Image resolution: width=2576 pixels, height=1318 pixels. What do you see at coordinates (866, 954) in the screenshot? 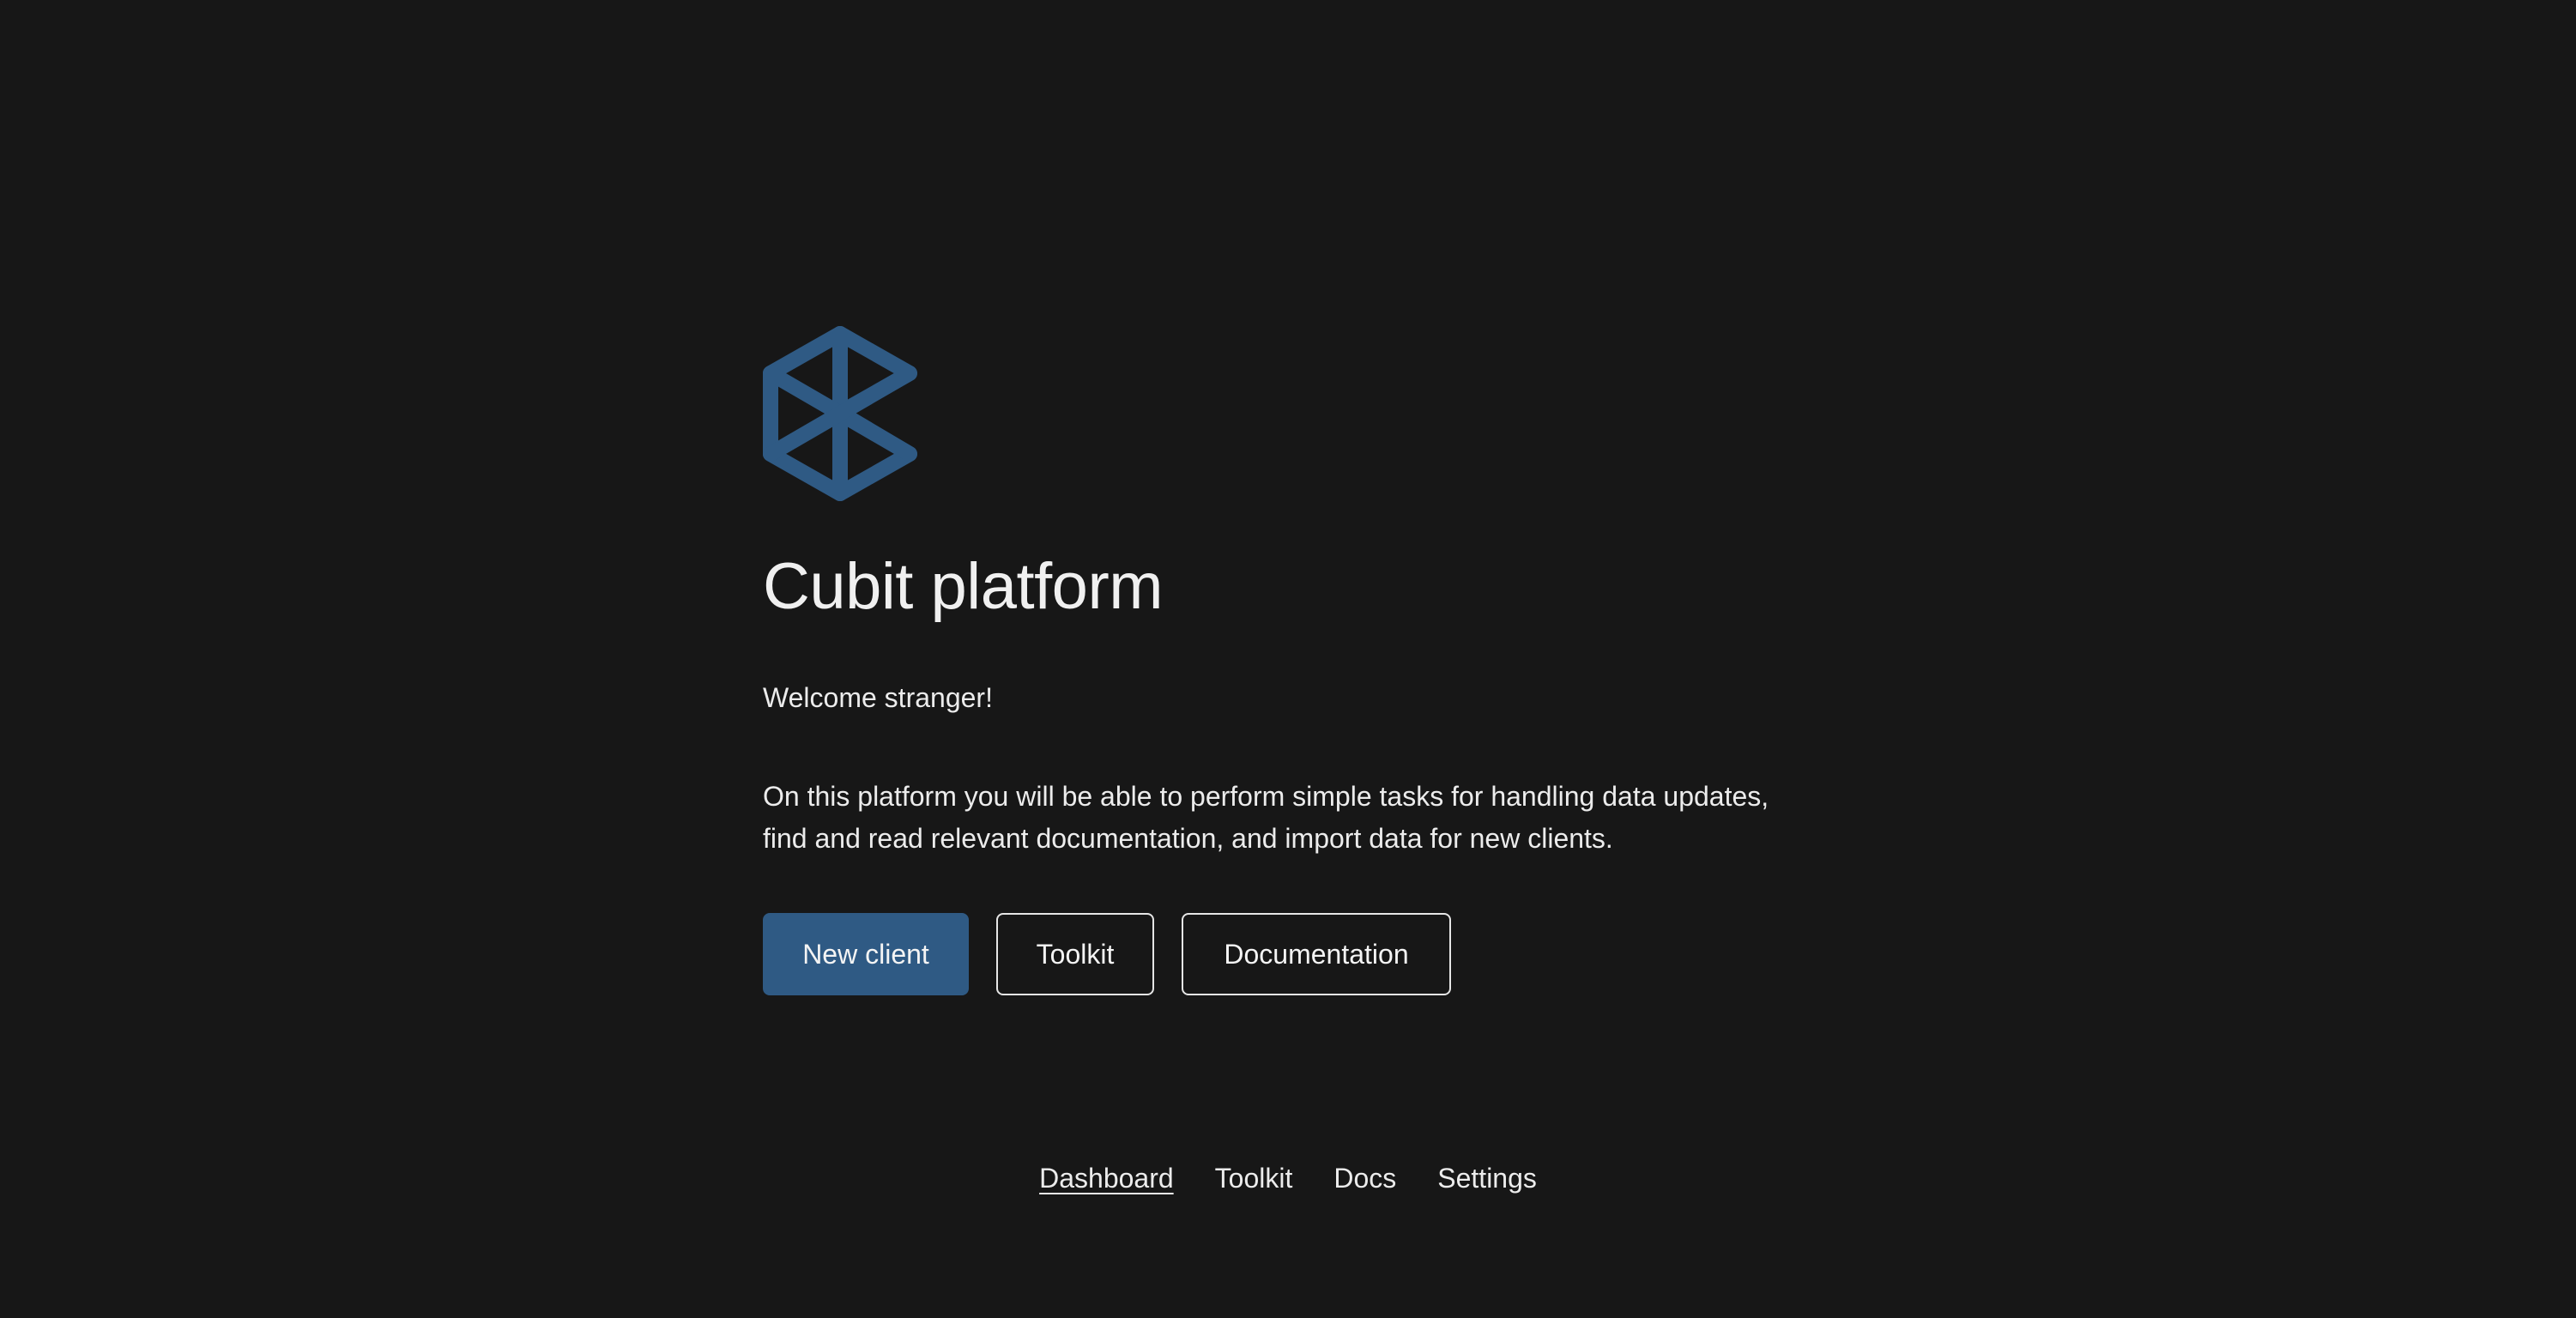
I see `new-client-button: New client` at bounding box center [866, 954].